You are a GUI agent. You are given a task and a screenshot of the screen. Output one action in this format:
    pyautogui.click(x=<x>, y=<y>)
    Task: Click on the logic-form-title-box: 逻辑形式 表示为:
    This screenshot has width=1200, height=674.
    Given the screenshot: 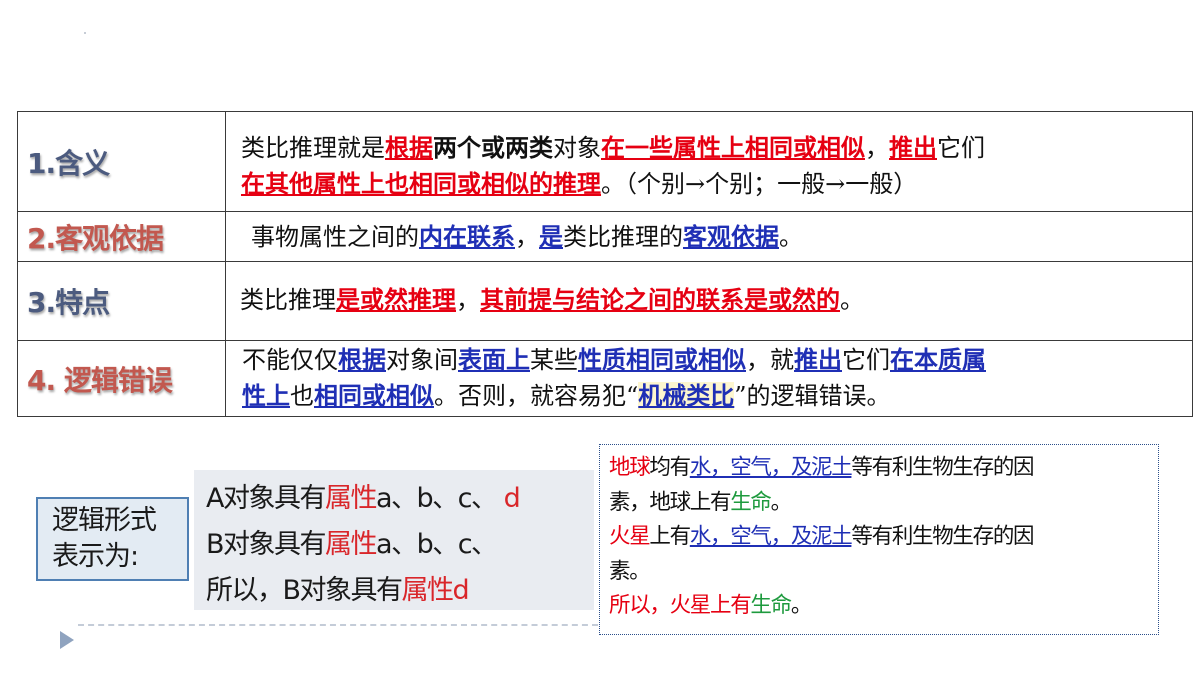 What is the action you would take?
    pyautogui.click(x=112, y=539)
    